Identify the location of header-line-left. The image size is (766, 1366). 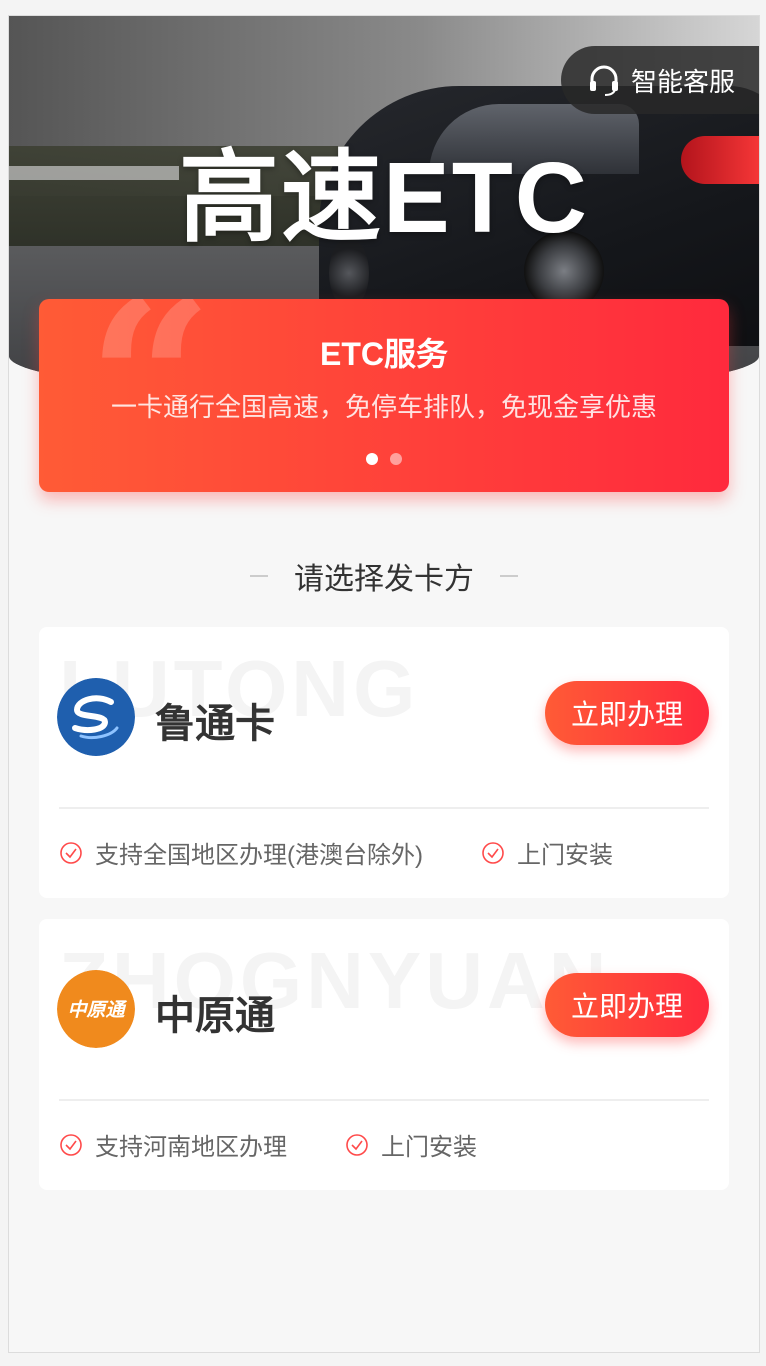
(259, 576).